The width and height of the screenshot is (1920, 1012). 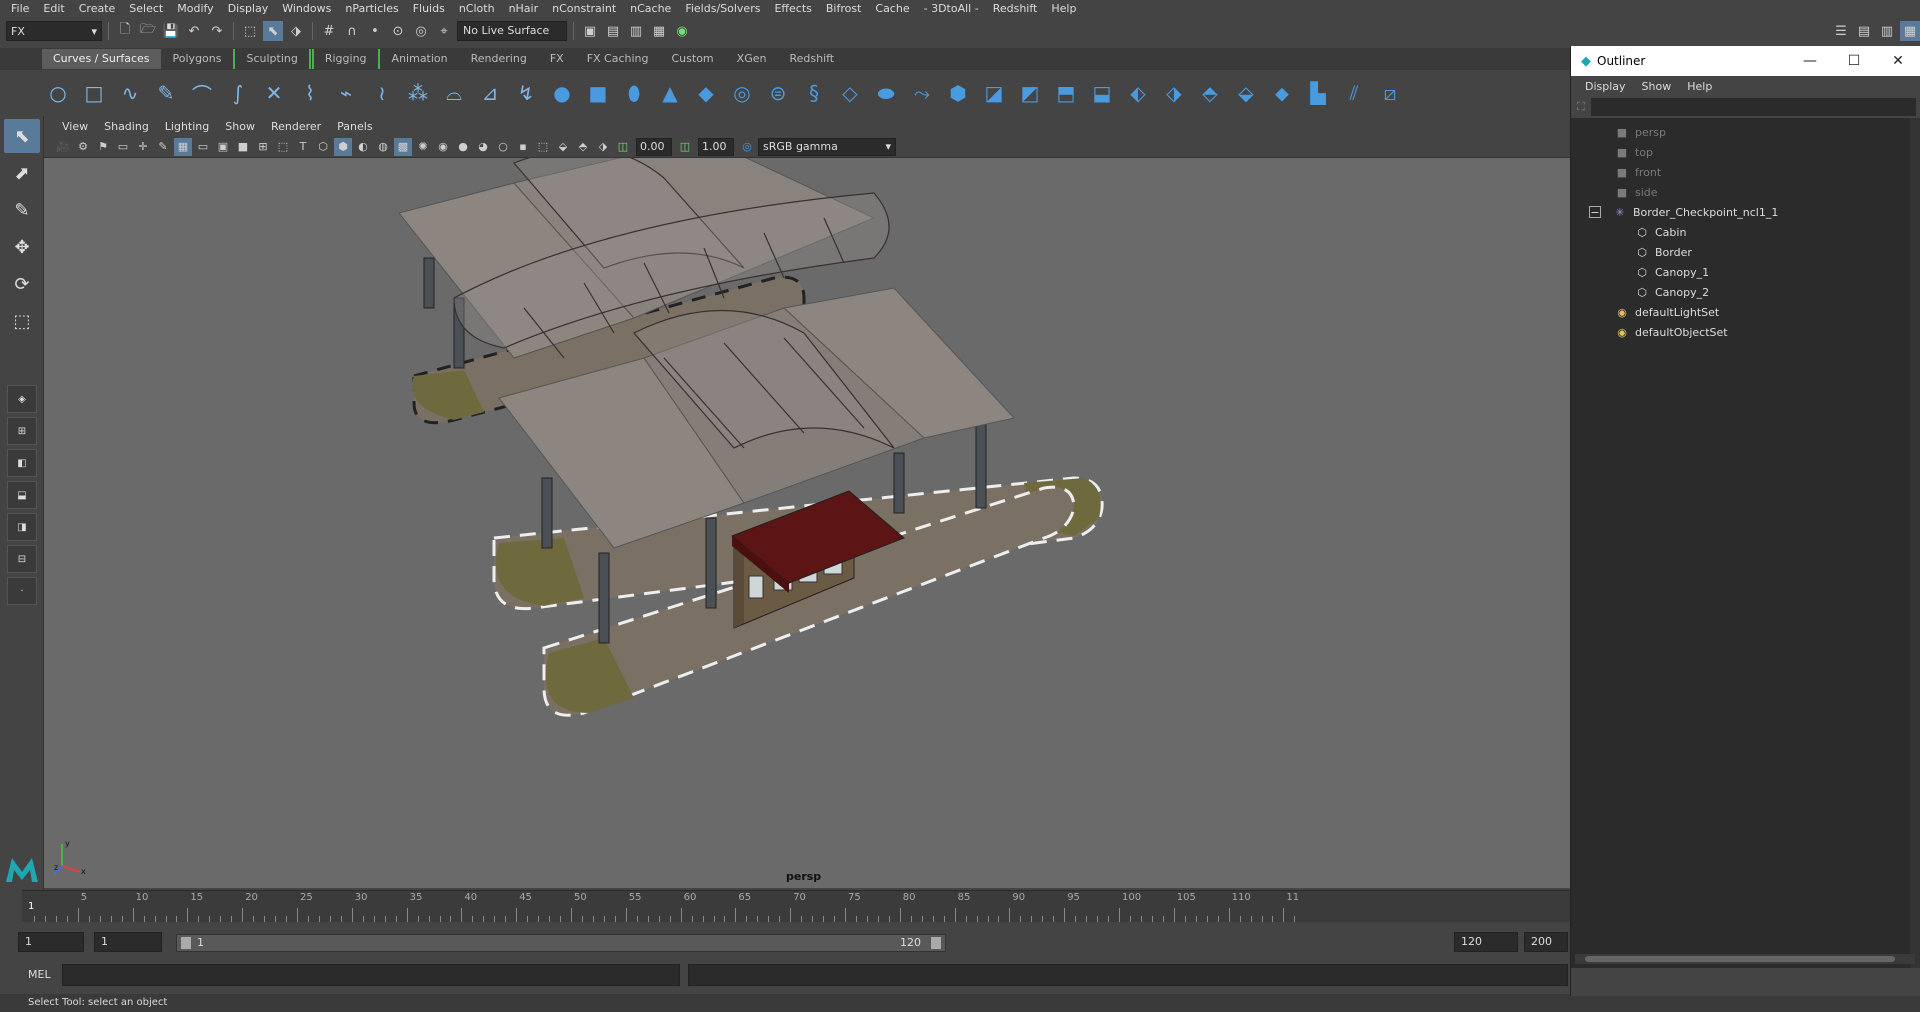 What do you see at coordinates (352, 31) in the screenshot?
I see `snap-curve-icon: ∩` at bounding box center [352, 31].